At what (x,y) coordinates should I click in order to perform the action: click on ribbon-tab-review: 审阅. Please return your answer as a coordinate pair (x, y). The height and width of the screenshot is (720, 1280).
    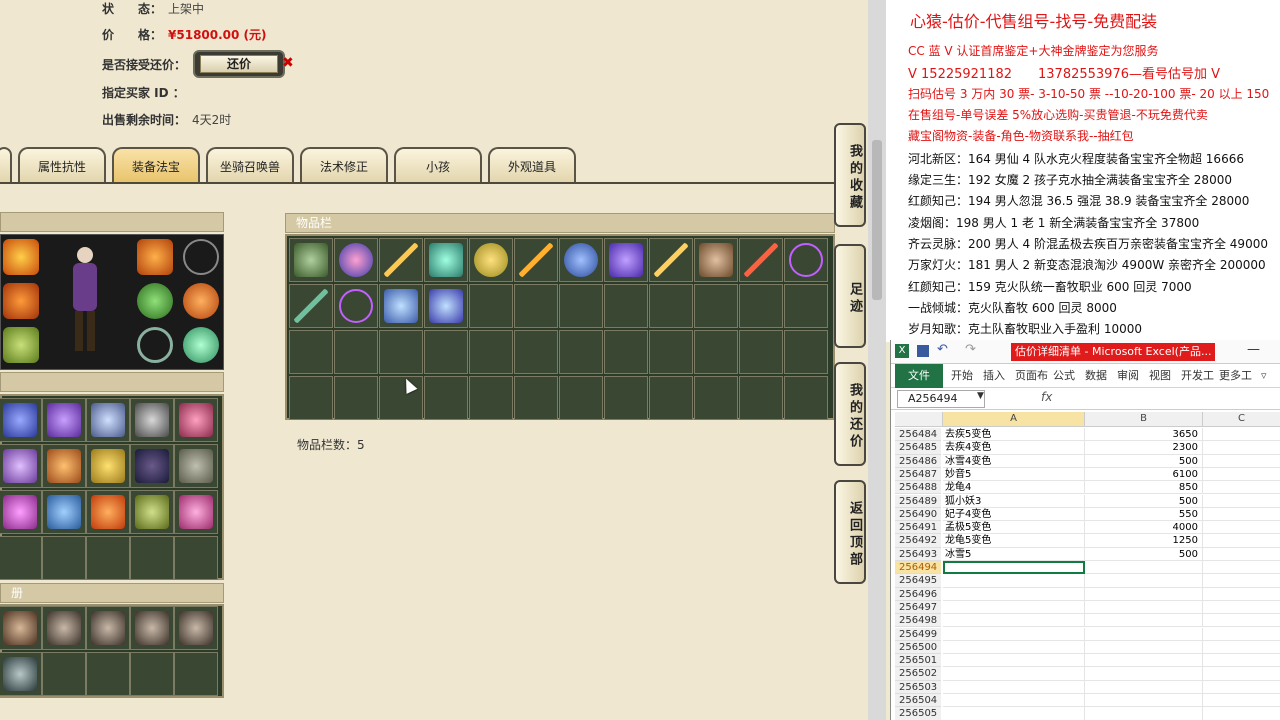
    Looking at the image, I should click on (1128, 376).